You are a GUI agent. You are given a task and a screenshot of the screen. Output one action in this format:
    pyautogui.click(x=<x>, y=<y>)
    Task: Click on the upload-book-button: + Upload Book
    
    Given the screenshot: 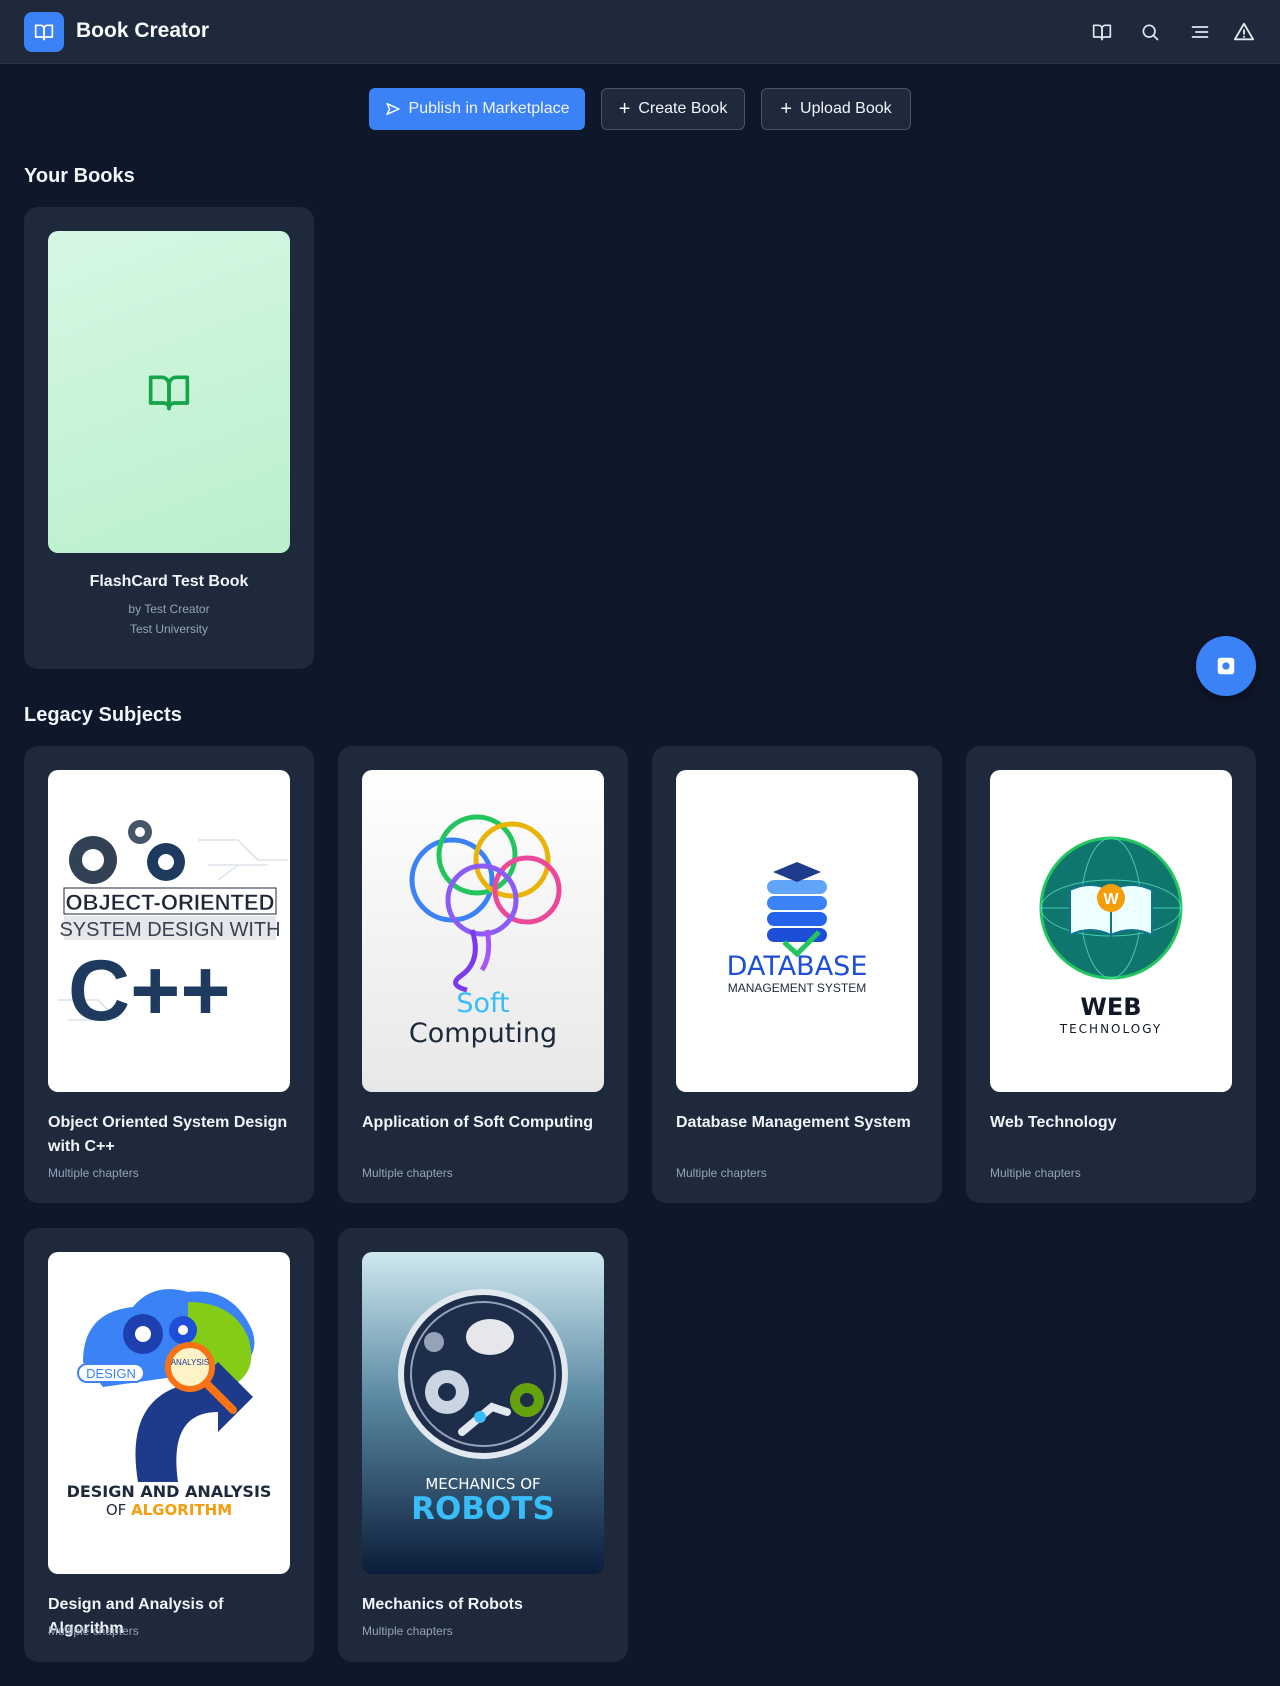 What is the action you would take?
    pyautogui.click(x=836, y=109)
    